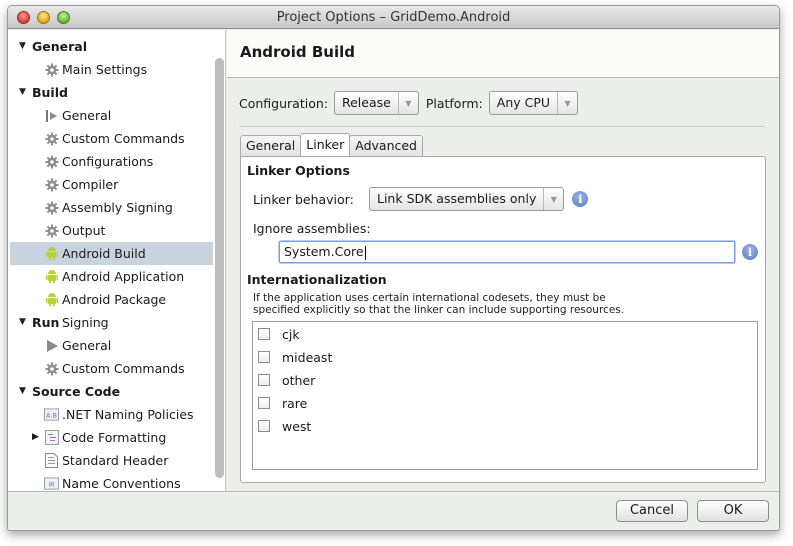 The image size is (793, 546). I want to click on sidebar-item-build-general: General, so click(111, 115).